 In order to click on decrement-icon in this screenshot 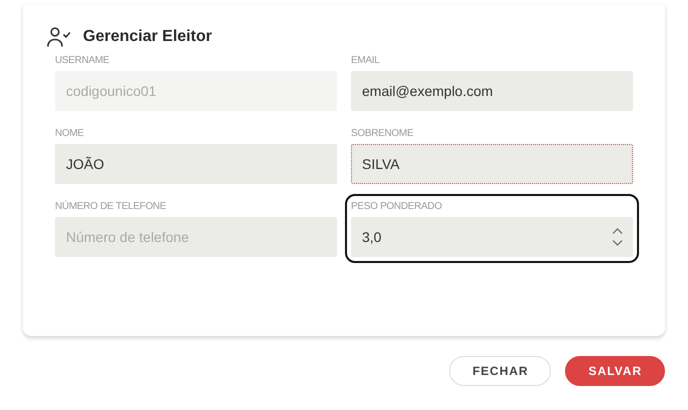, I will do `click(617, 243)`.